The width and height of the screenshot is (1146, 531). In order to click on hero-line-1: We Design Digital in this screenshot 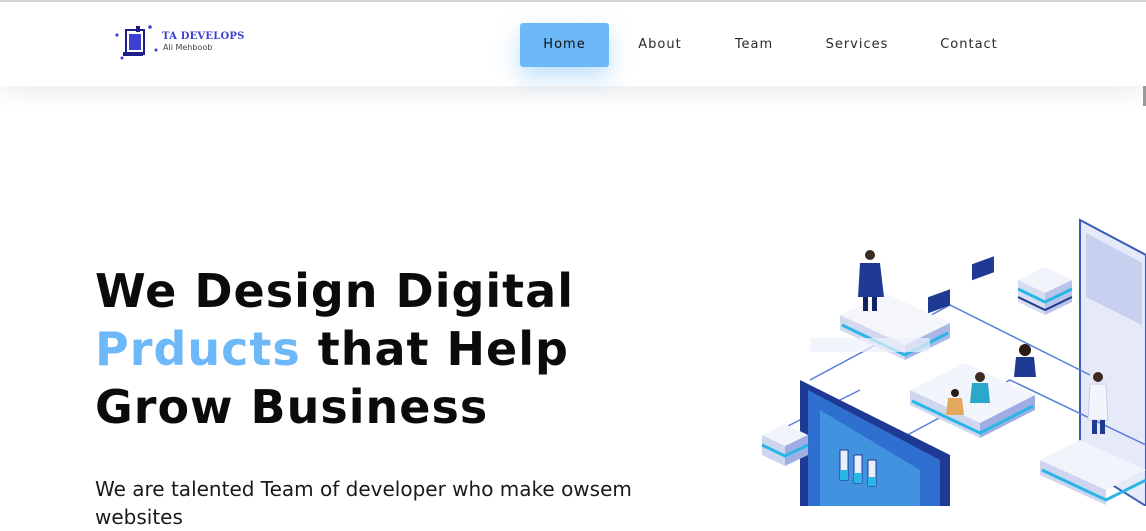, I will do `click(334, 291)`.